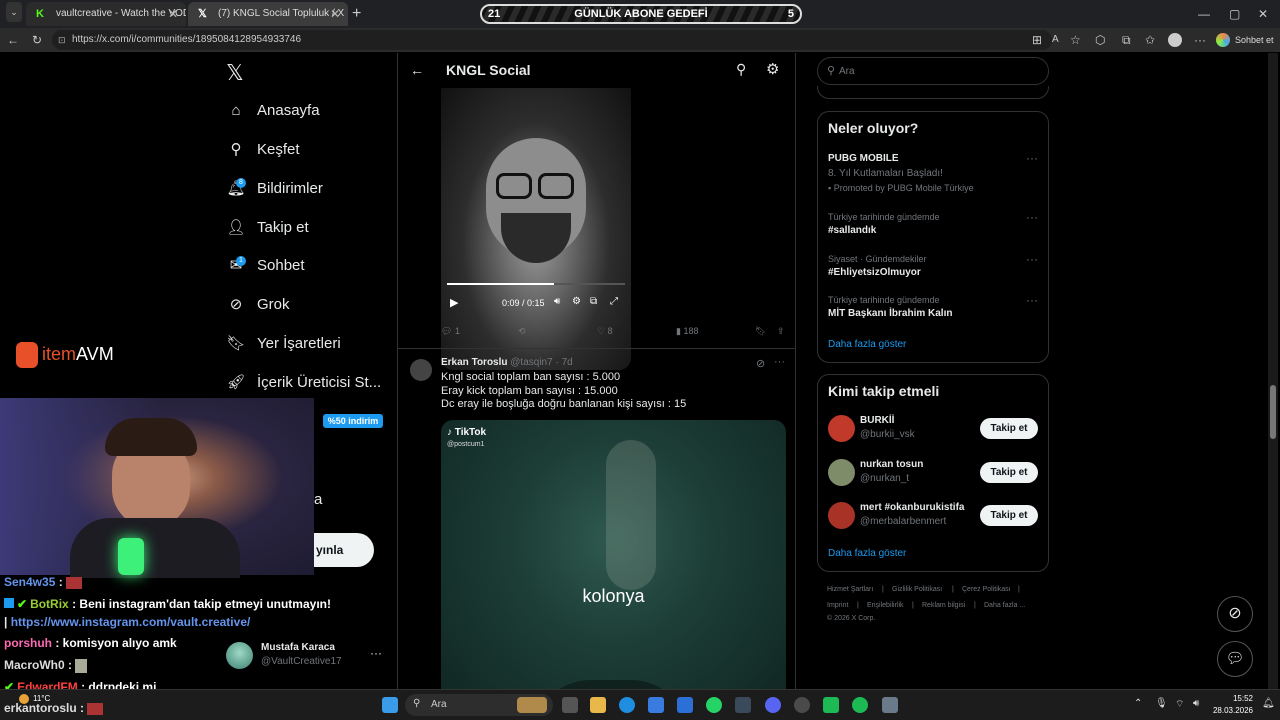 The image size is (1280, 720). What do you see at coordinates (773, 705) in the screenshot?
I see `discord-icon` at bounding box center [773, 705].